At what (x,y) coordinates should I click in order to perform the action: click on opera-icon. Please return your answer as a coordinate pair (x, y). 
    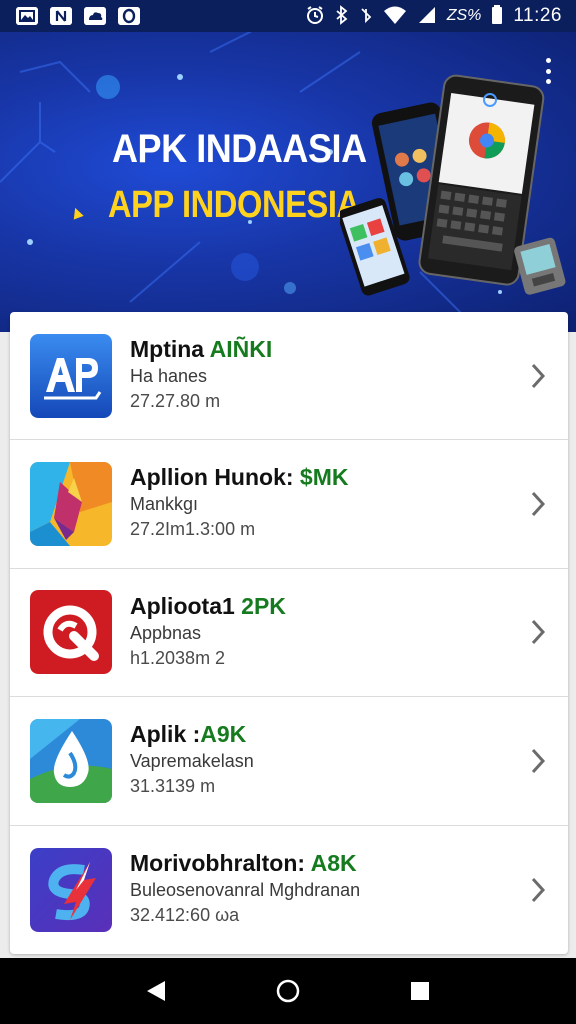
    Looking at the image, I should click on (129, 16).